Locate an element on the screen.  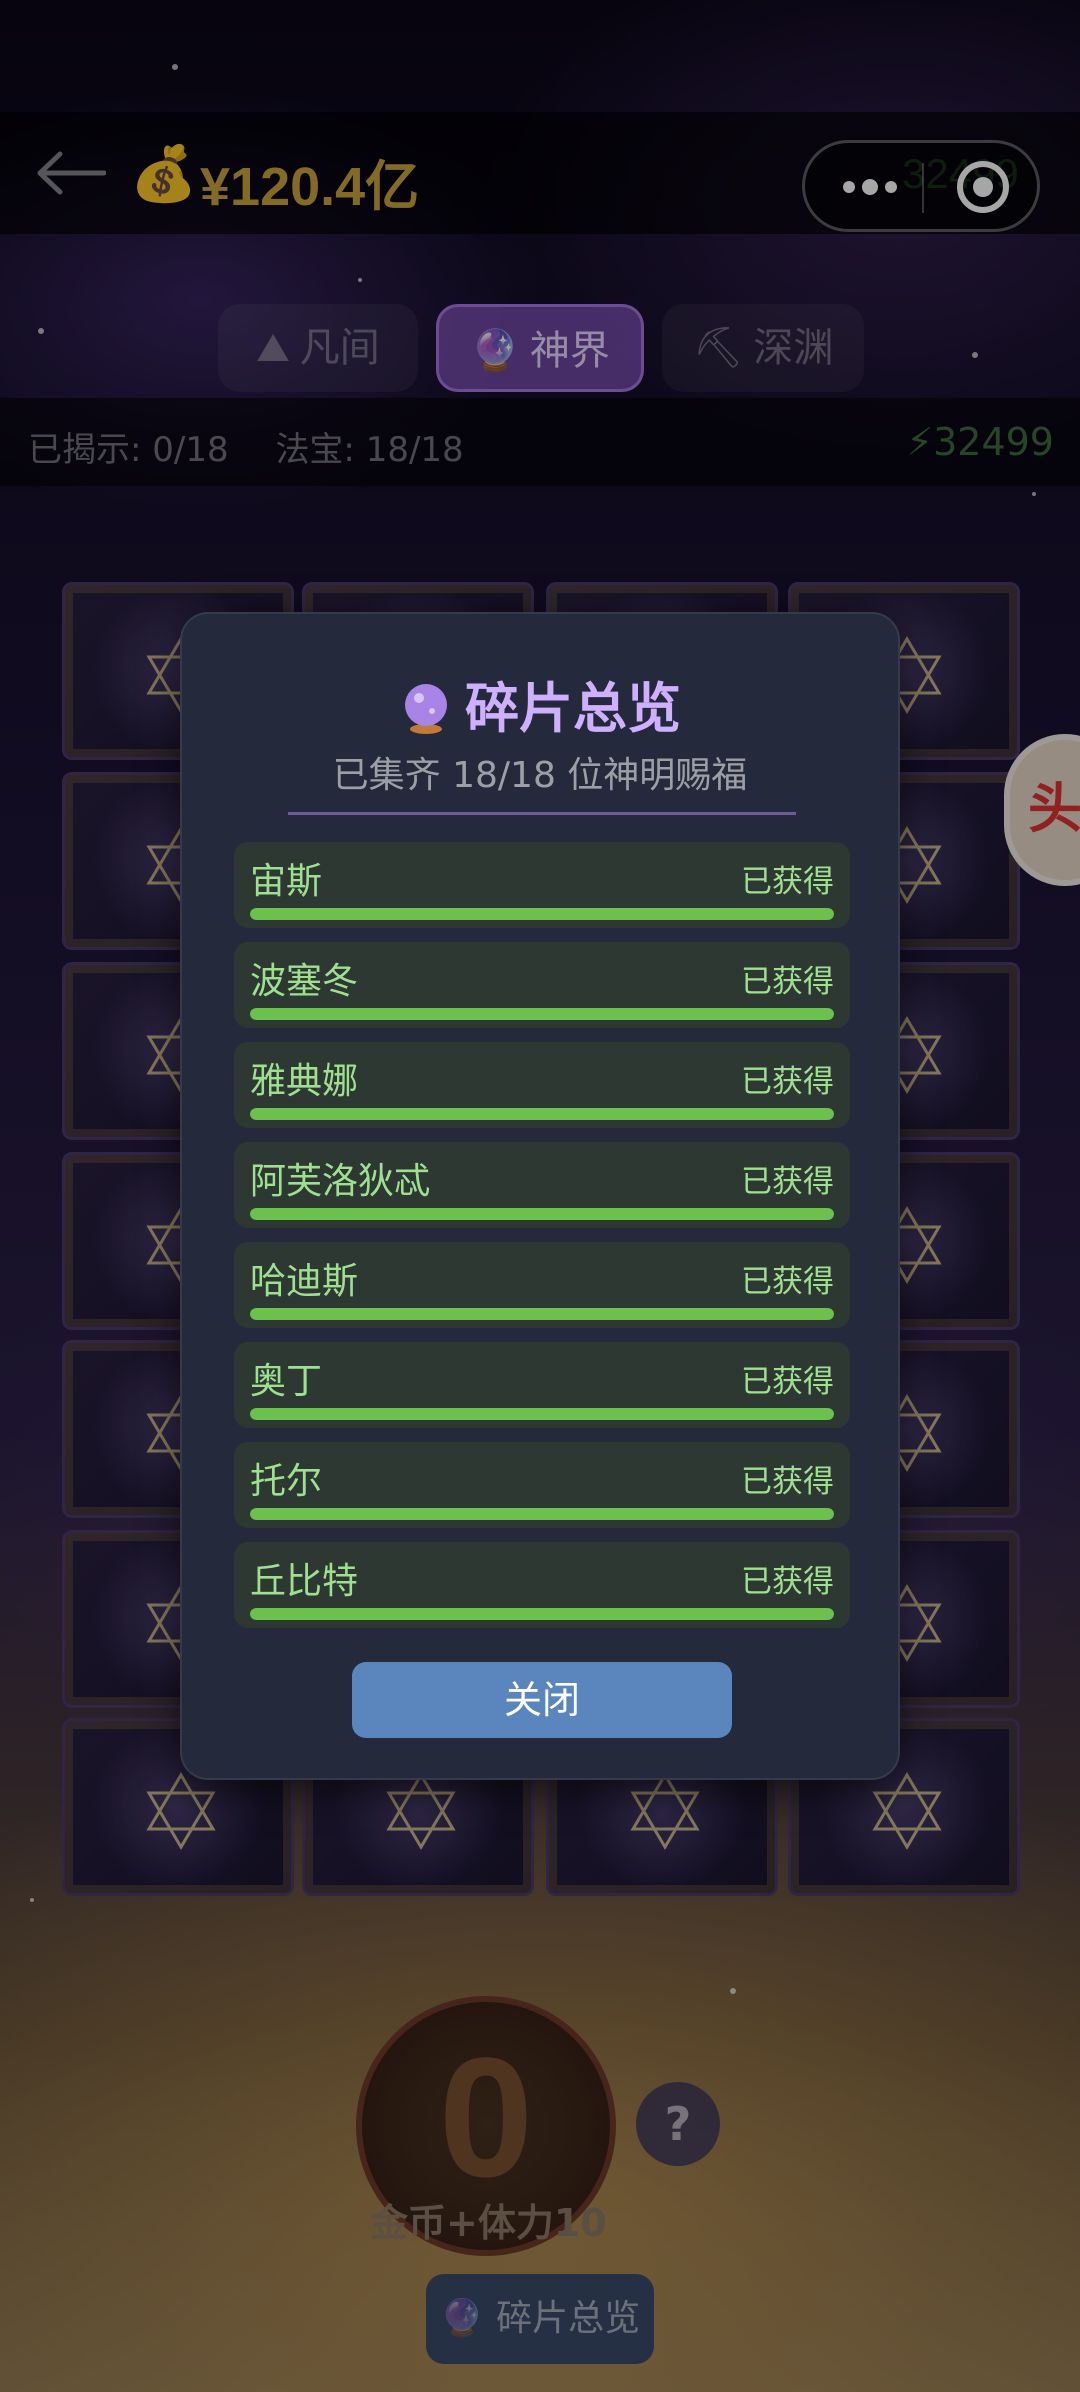
deity-name: 波塞冬 is located at coordinates (304, 981).